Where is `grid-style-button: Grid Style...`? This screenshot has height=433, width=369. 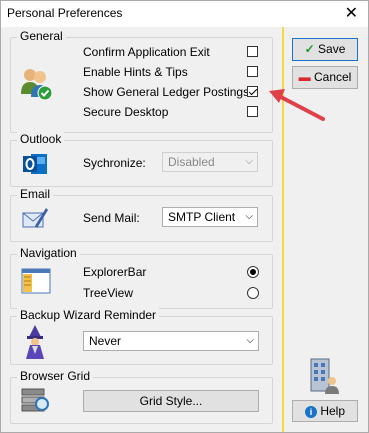
grid-style-button: Grid Style... is located at coordinates (171, 401).